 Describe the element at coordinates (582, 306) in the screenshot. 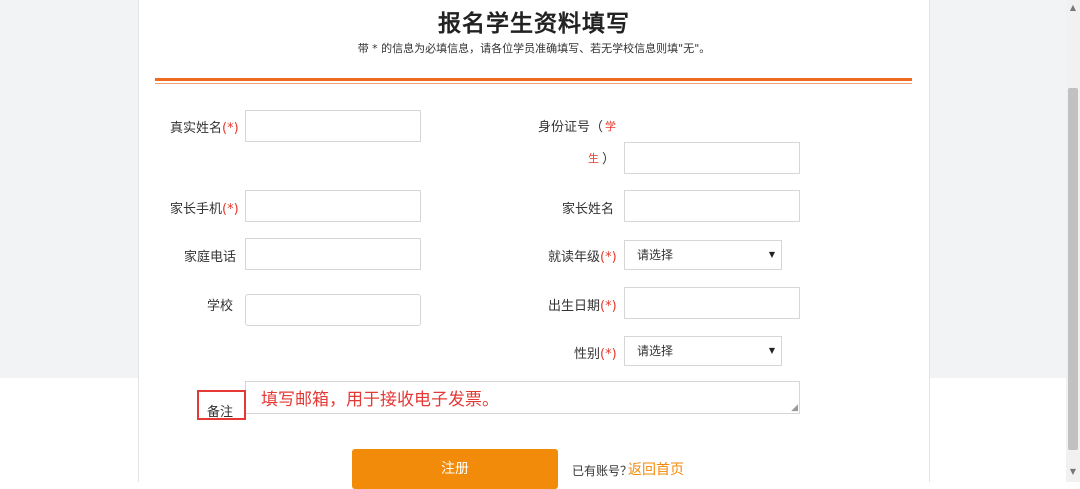

I see `birth-date-label: 出生日期(*)` at that location.